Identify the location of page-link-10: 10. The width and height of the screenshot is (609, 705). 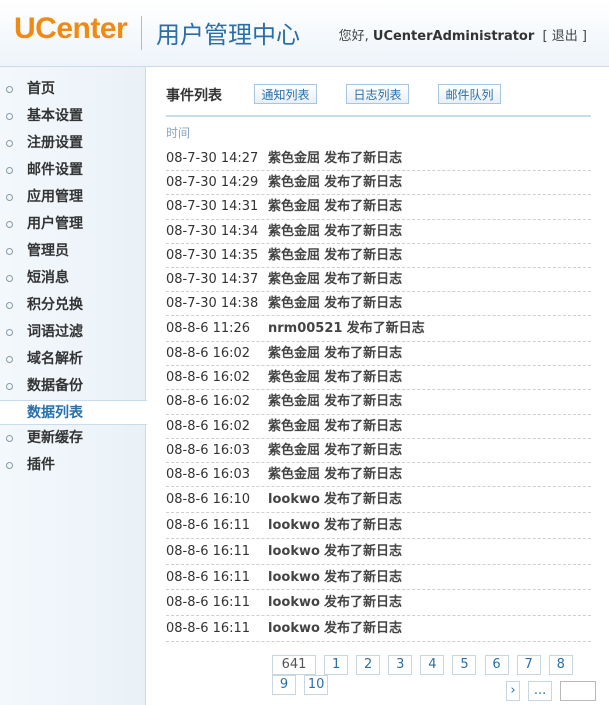
(316, 685).